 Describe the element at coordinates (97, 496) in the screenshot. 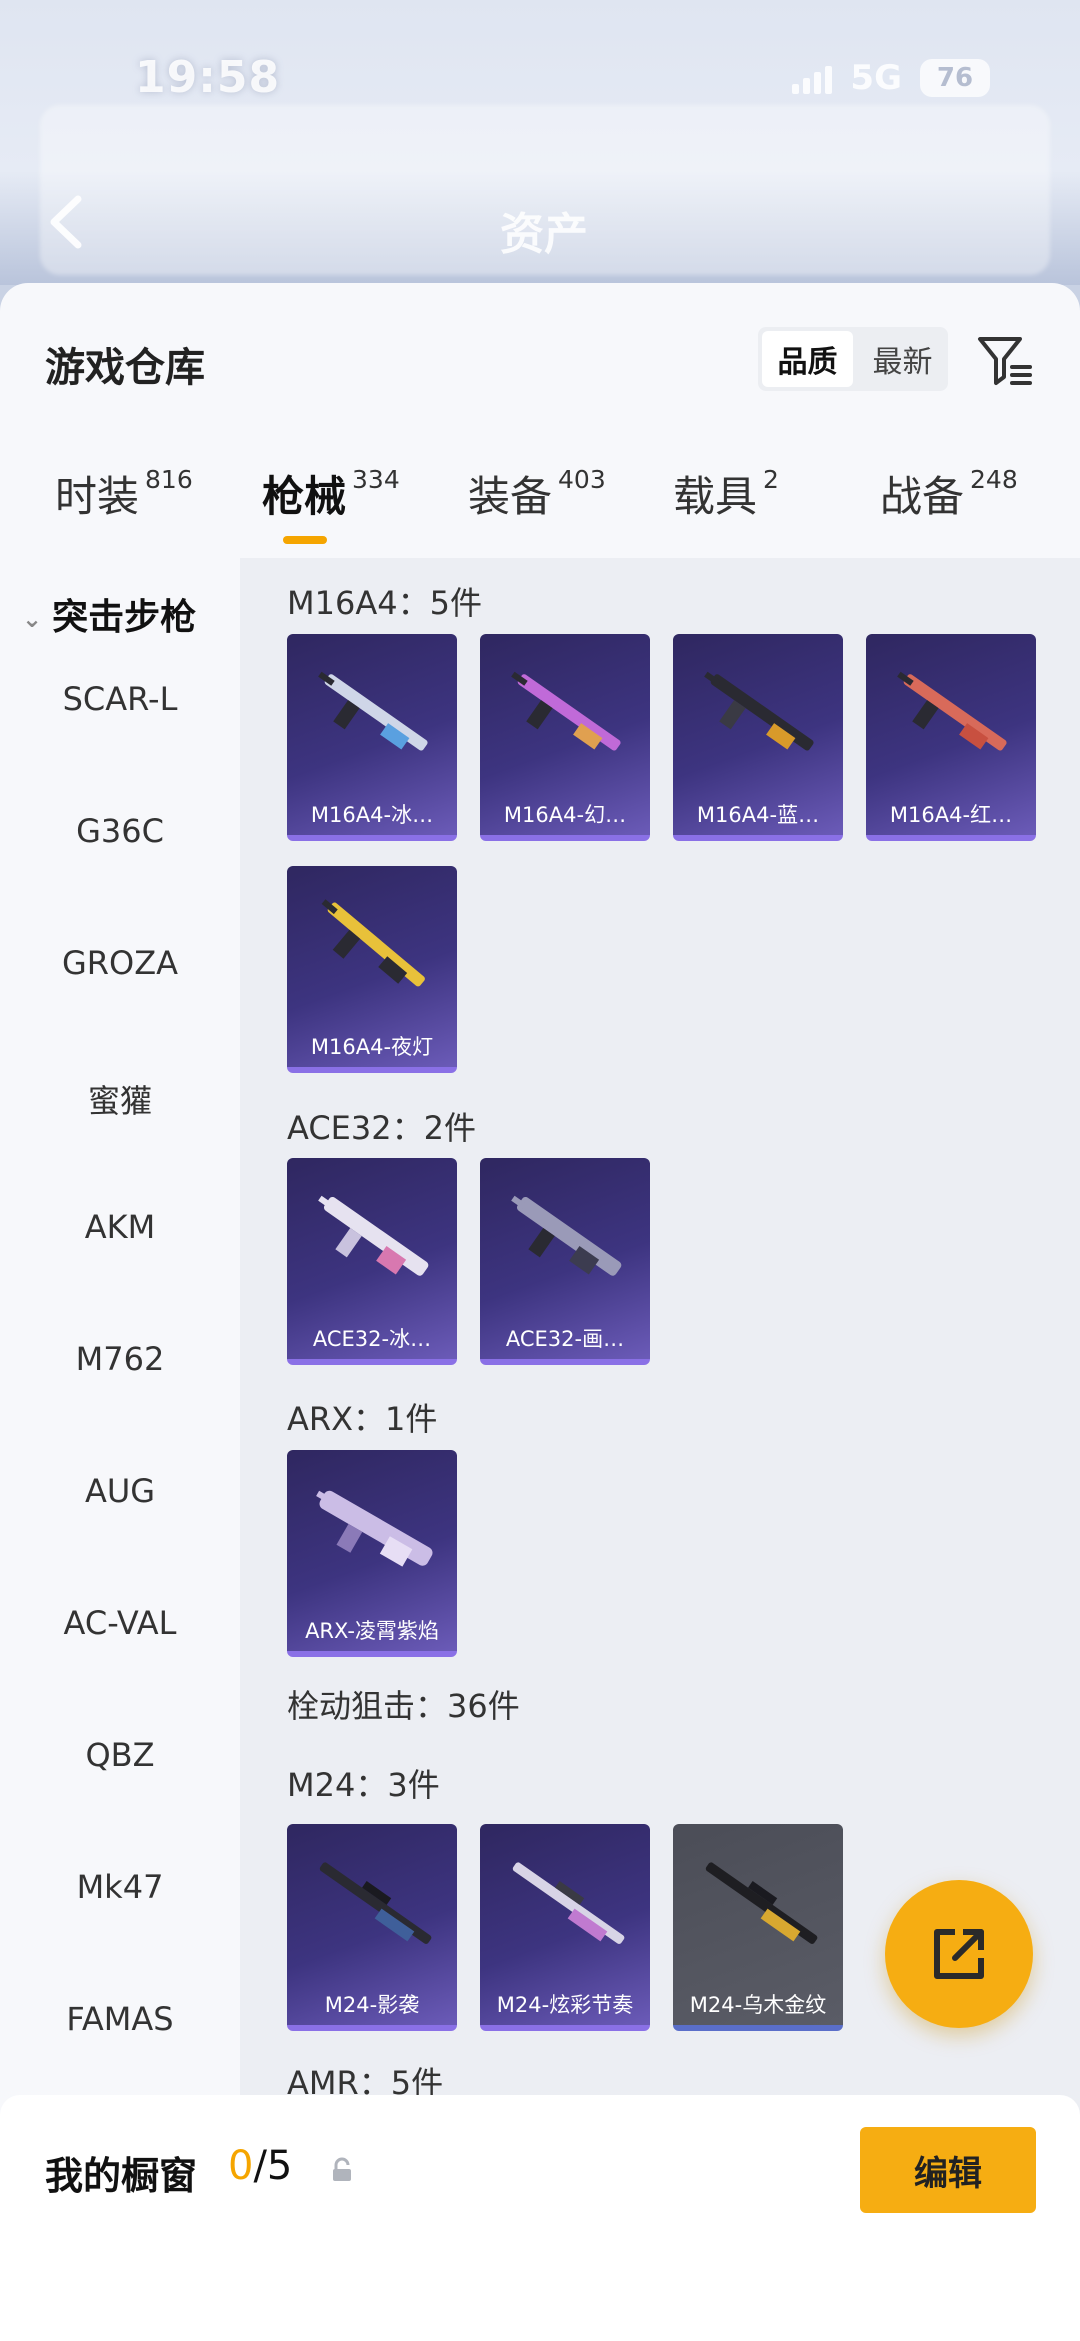

I see `tab-label: 时装` at that location.